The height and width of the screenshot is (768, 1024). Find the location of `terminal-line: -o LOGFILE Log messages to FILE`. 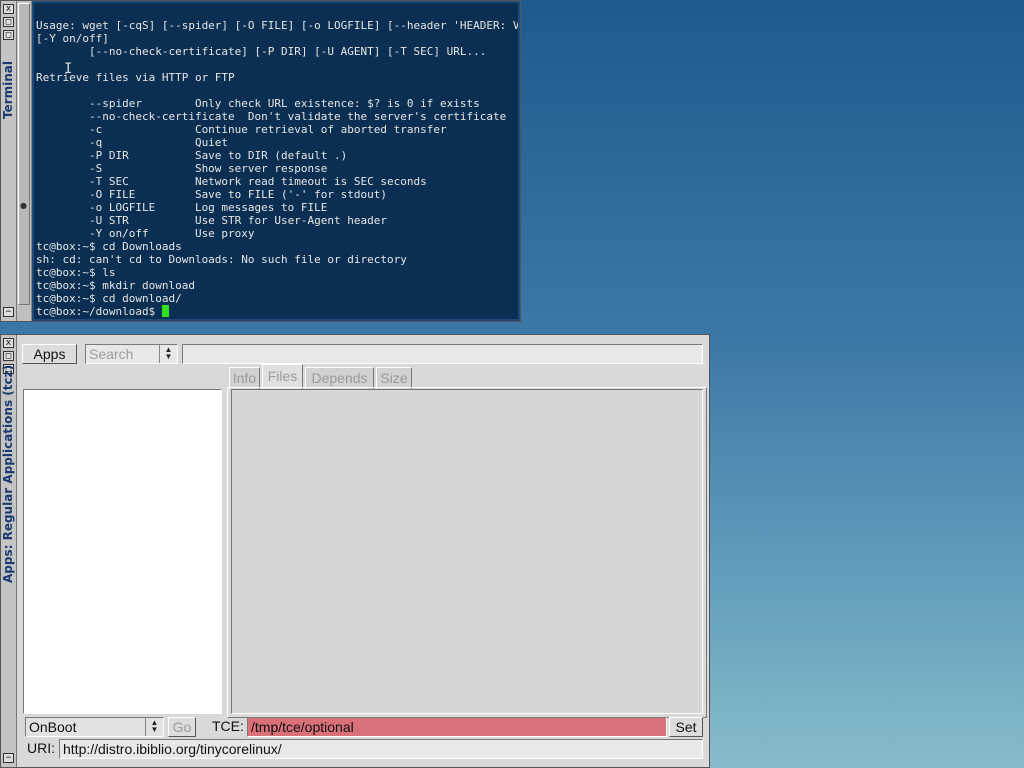

terminal-line: -o LOGFILE Log messages to FILE is located at coordinates (182, 207).